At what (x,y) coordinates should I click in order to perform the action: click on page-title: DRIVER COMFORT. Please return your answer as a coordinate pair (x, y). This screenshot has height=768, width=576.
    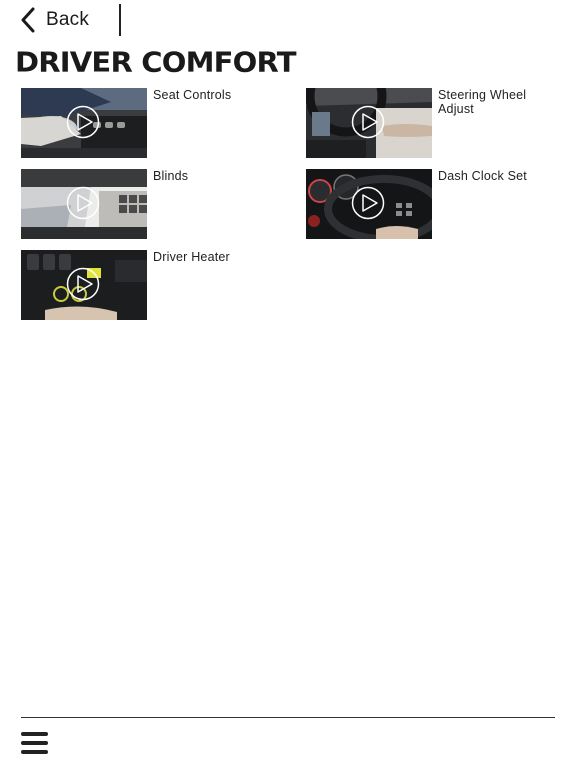
    Looking at the image, I should click on (156, 62).